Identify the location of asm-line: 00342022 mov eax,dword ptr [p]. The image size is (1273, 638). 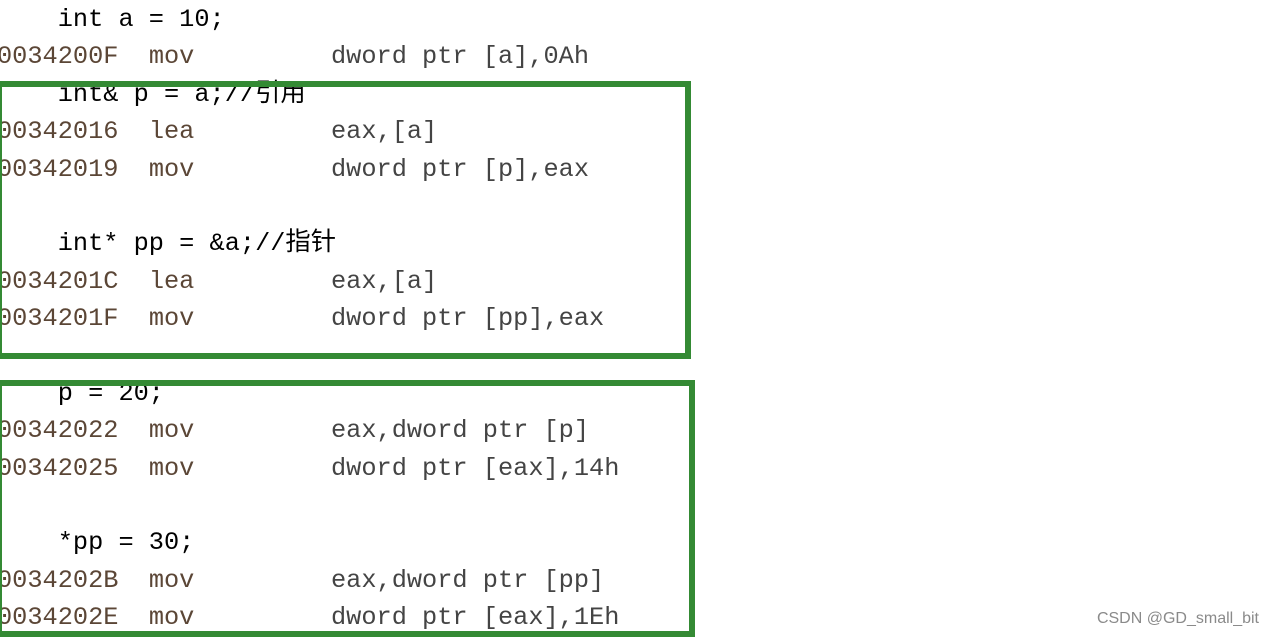
(309, 430).